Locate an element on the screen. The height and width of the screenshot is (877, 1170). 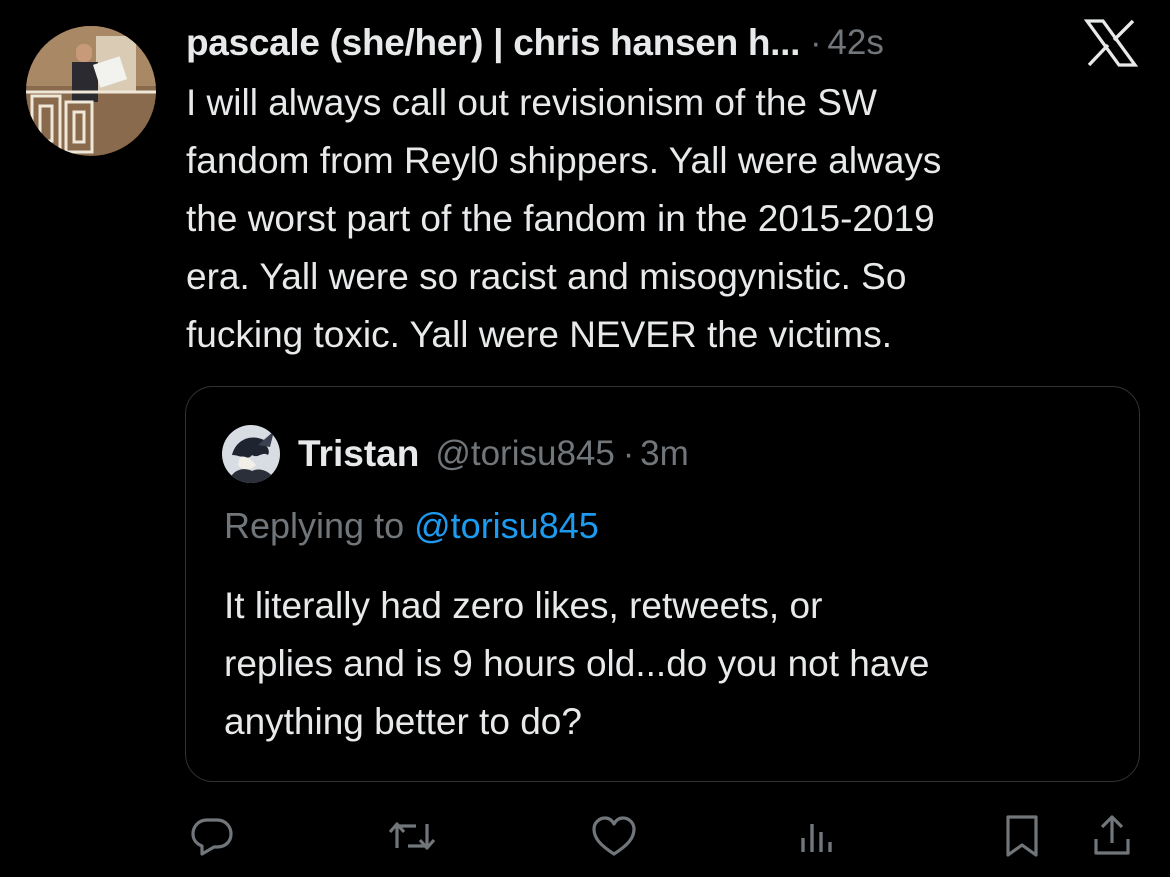
quote-timestamp: 3m is located at coordinates (664, 453).